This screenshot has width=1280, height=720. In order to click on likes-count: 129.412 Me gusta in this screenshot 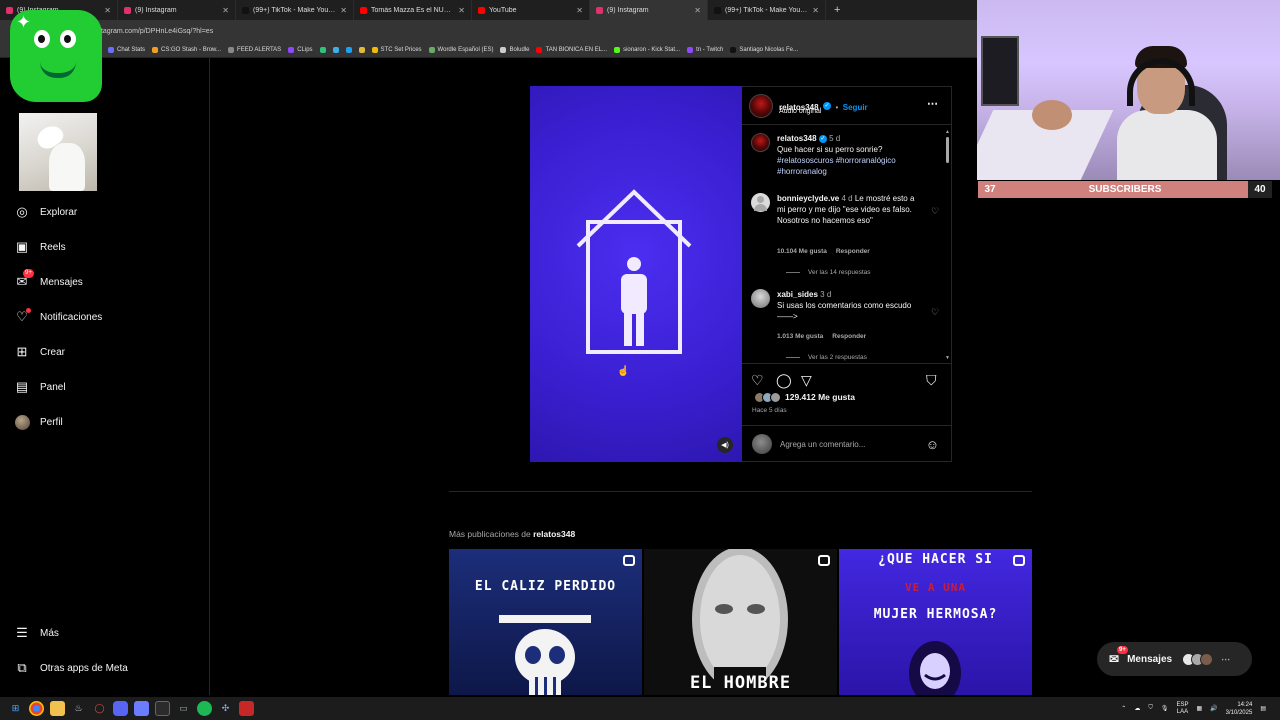, I will do `click(820, 397)`.